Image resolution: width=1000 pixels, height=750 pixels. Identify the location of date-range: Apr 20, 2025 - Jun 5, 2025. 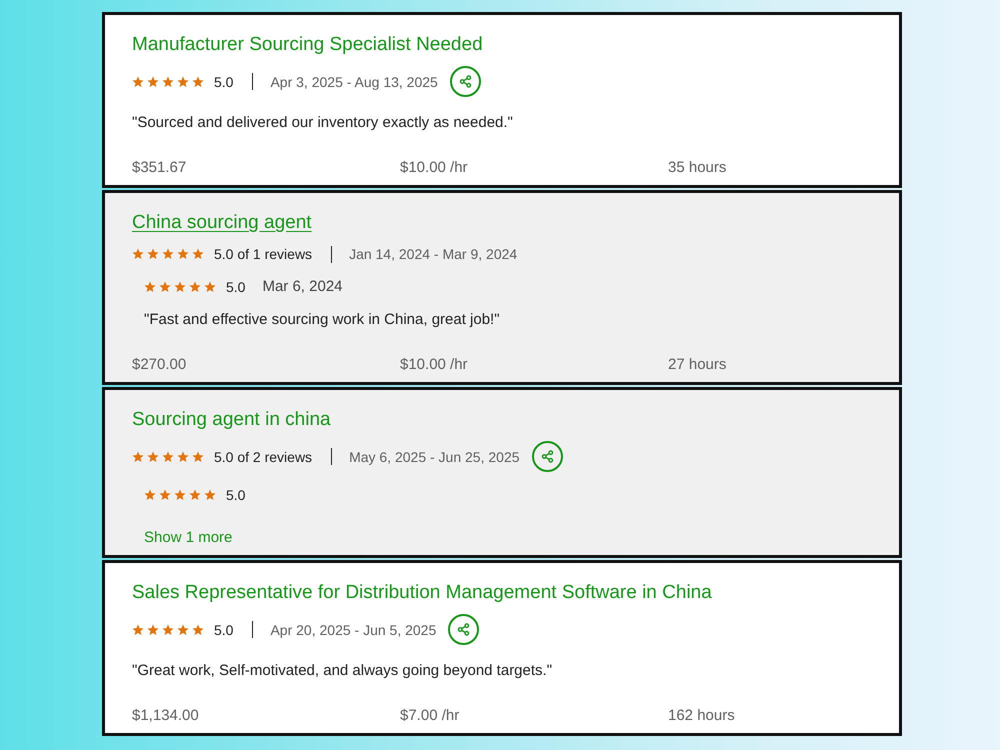
(353, 630).